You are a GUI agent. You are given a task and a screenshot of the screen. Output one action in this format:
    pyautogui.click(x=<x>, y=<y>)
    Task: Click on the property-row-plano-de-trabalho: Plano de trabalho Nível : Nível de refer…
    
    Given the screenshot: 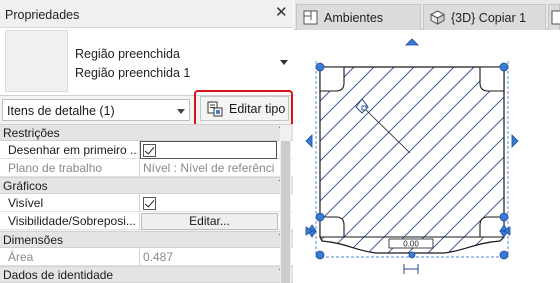 What is the action you would take?
    pyautogui.click(x=146, y=168)
    